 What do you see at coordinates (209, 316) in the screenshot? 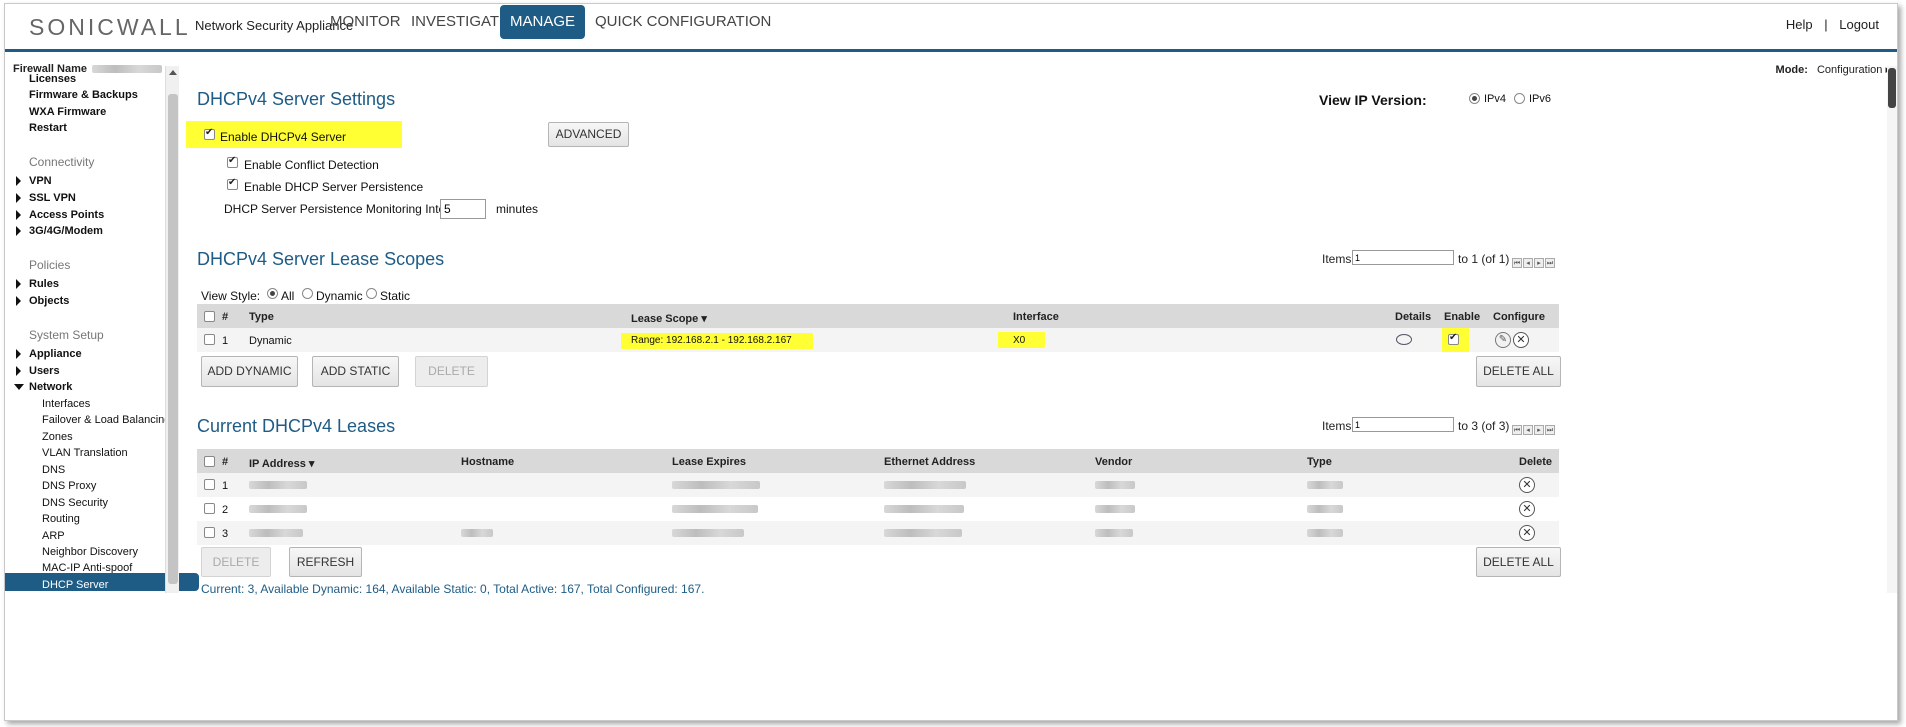
I see `select-all-scopes-checkbox` at bounding box center [209, 316].